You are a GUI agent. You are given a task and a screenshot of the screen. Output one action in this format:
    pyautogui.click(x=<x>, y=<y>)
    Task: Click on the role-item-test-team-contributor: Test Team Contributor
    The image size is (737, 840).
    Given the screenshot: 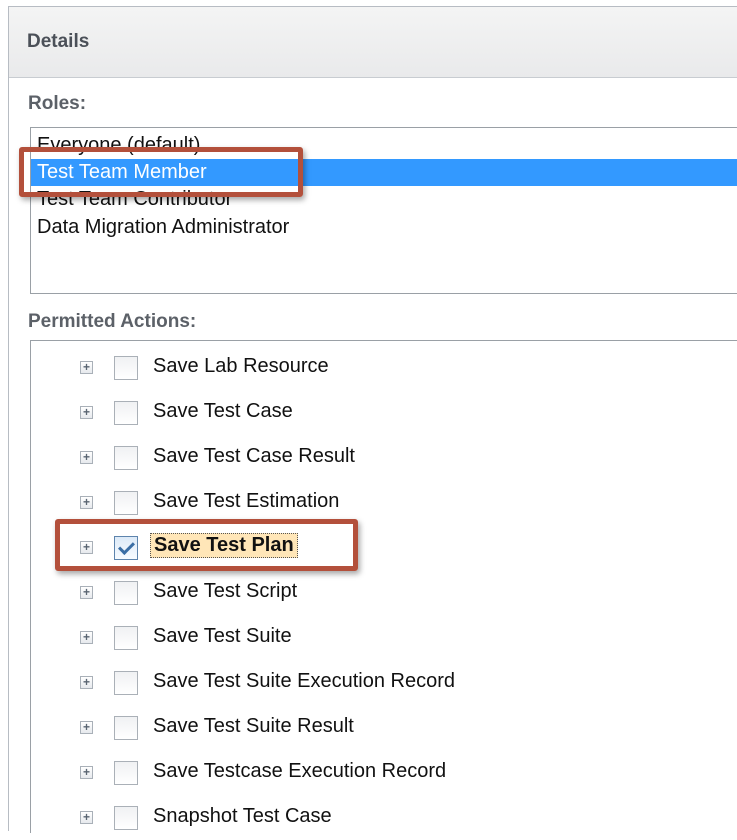 What is the action you would take?
    pyautogui.click(x=384, y=199)
    